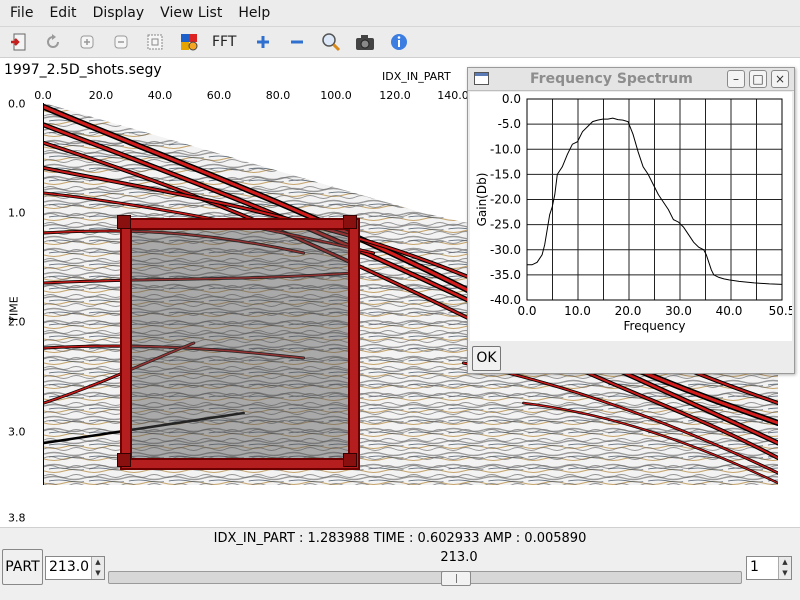  I want to click on x-tick-label: 80.0, so click(278, 95).